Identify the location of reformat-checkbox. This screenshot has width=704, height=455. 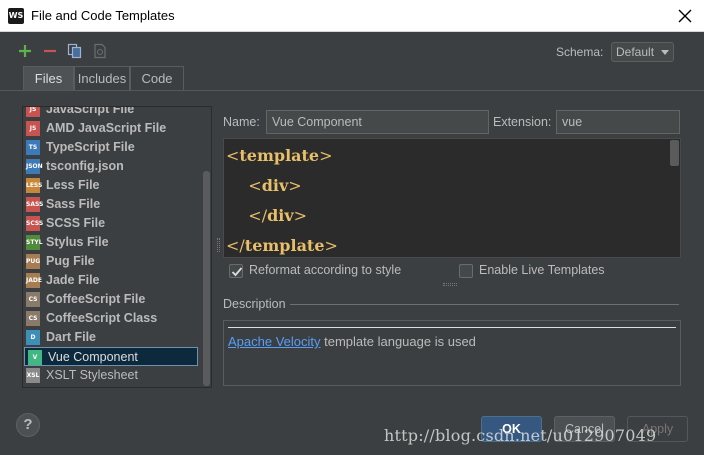
(236, 271).